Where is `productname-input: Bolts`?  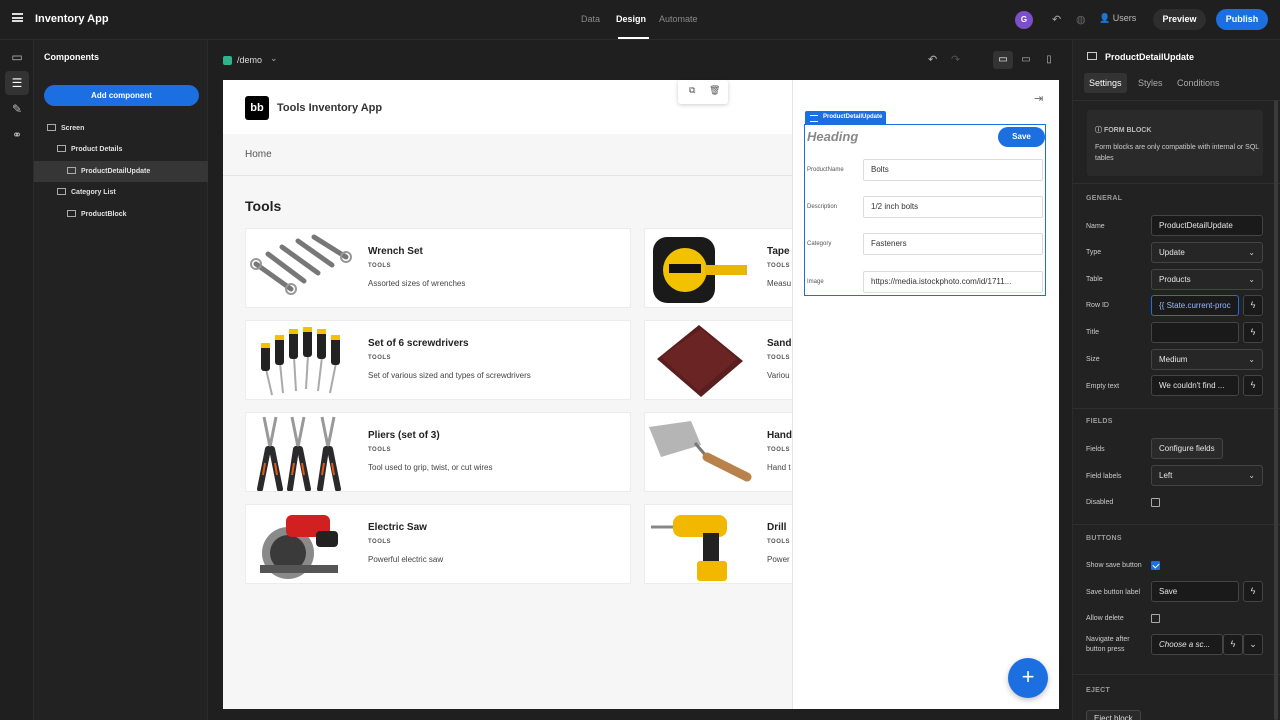 productname-input: Bolts is located at coordinates (953, 170).